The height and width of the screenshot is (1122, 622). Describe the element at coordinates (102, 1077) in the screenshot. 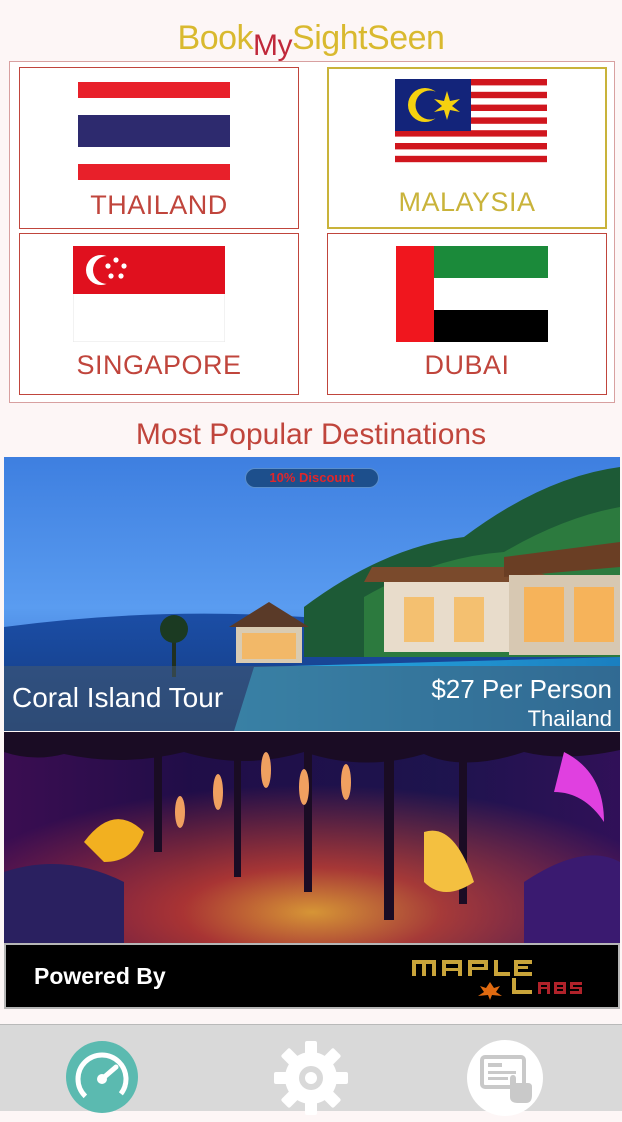

I see `dashboard-gauge-icon` at that location.